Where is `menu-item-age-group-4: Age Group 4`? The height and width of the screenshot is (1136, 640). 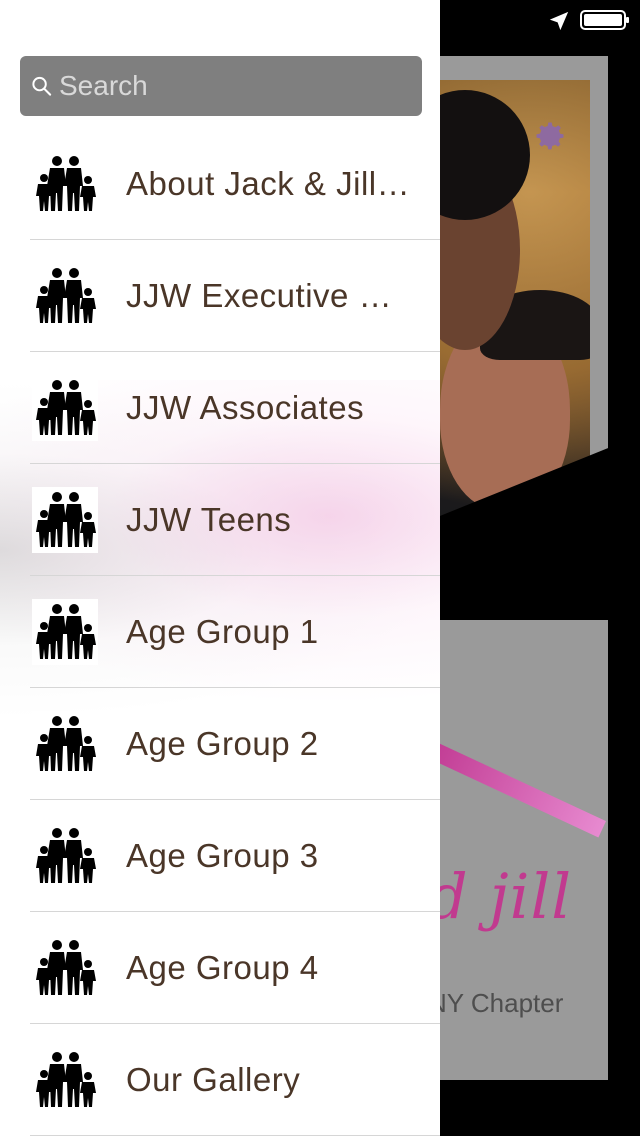
menu-item-age-group-4: Age Group 4 is located at coordinates (235, 968).